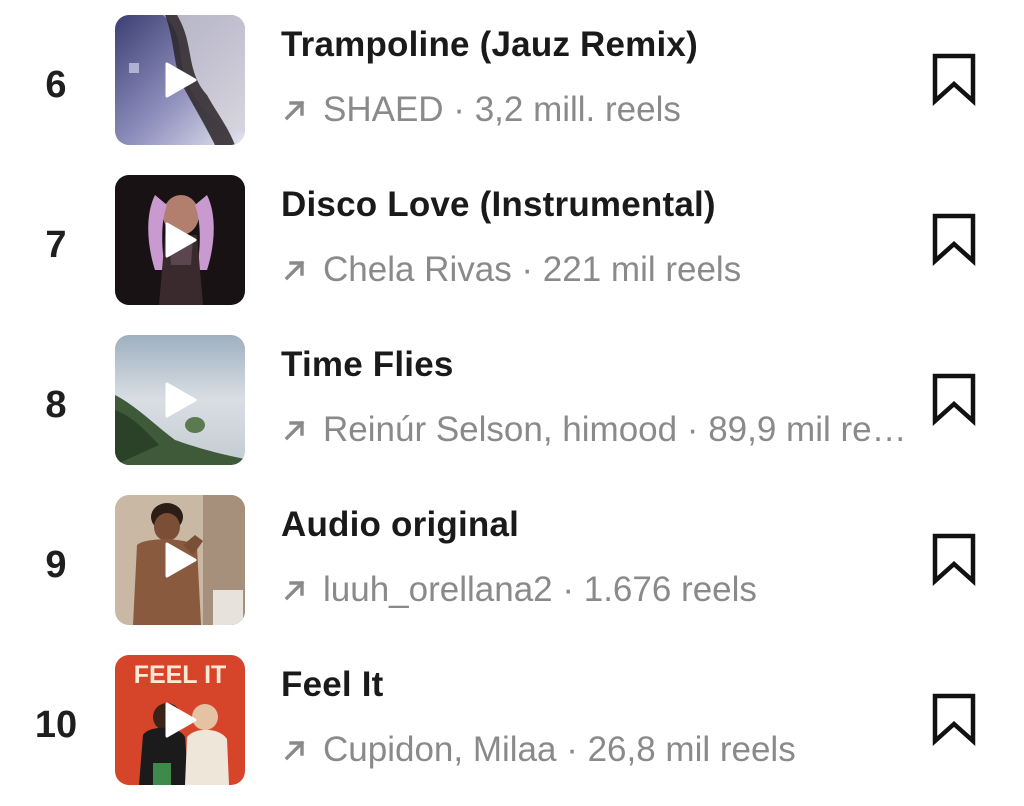  I want to click on artist-and-reel-count: Cupidon, Milaa · 26,8 mil reels, so click(559, 749).